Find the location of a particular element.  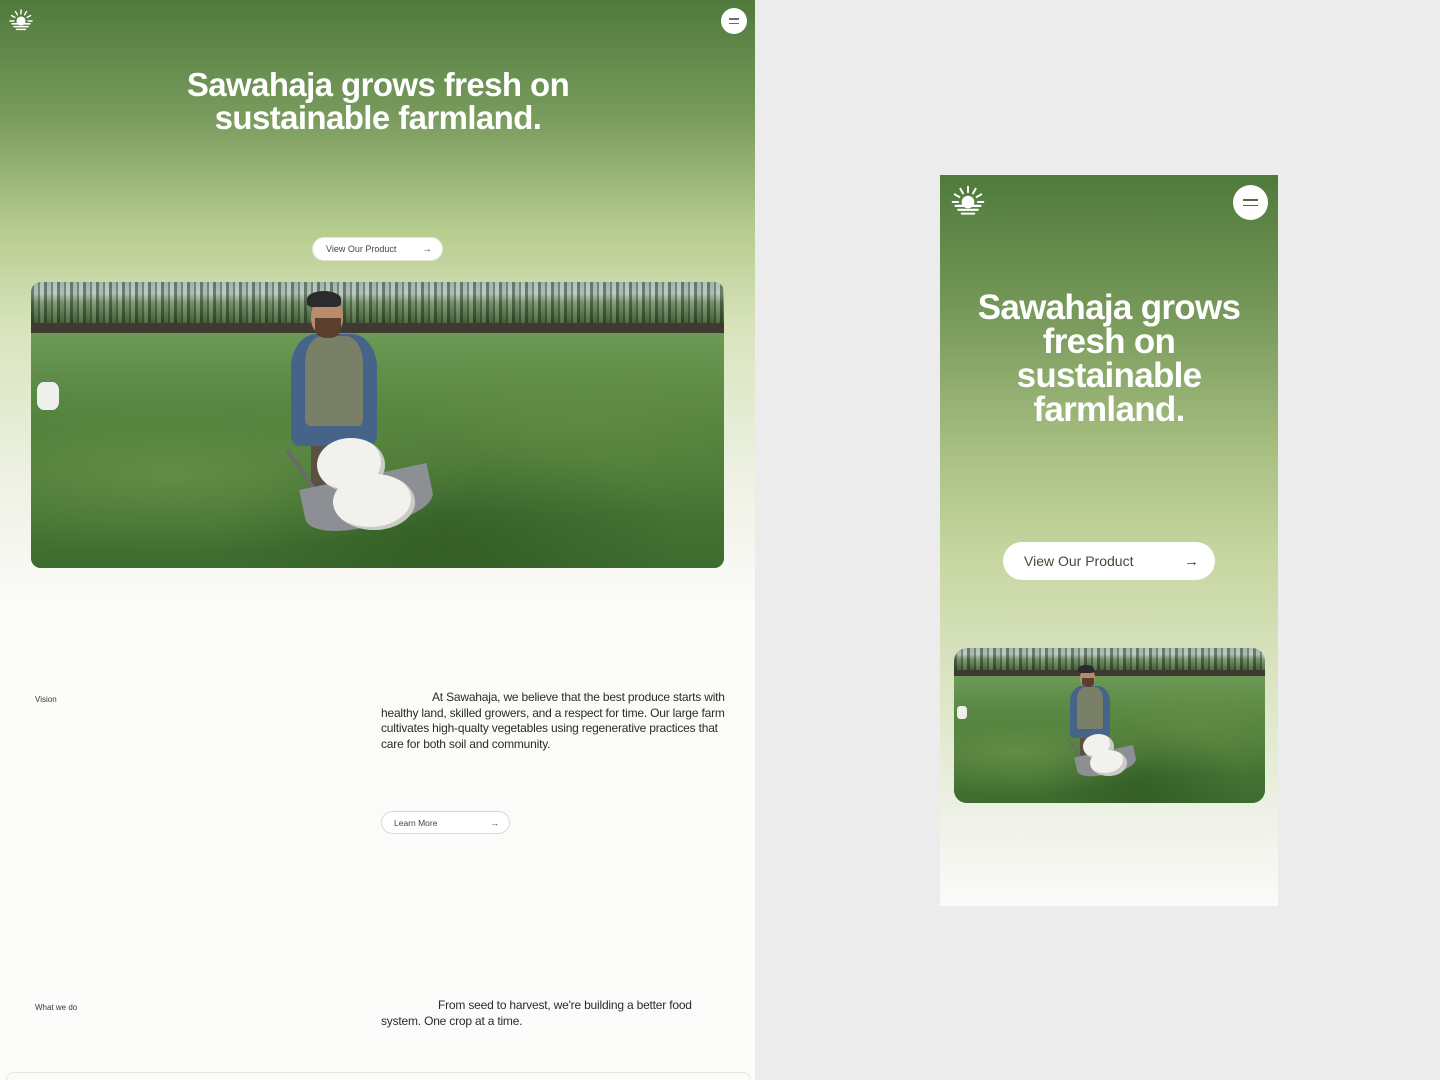

what-we-do-label: What we do is located at coordinates (56, 1007).